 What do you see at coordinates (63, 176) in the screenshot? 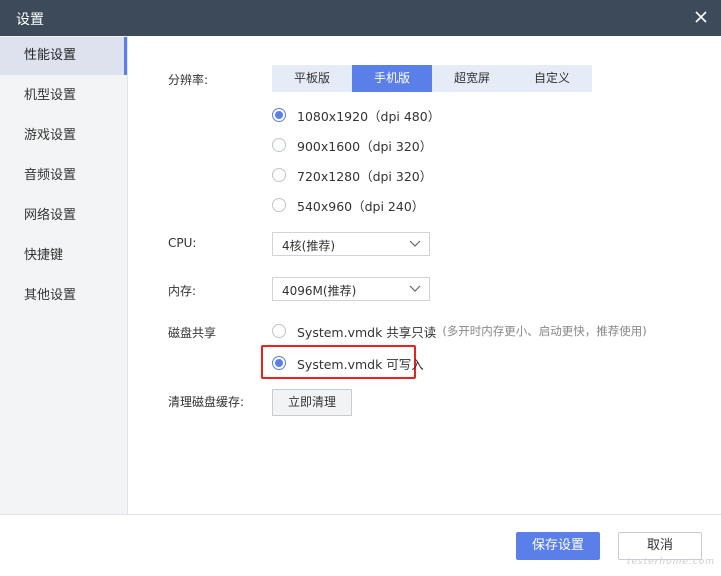
I see `sidebar-item-audio: 音频设置` at bounding box center [63, 176].